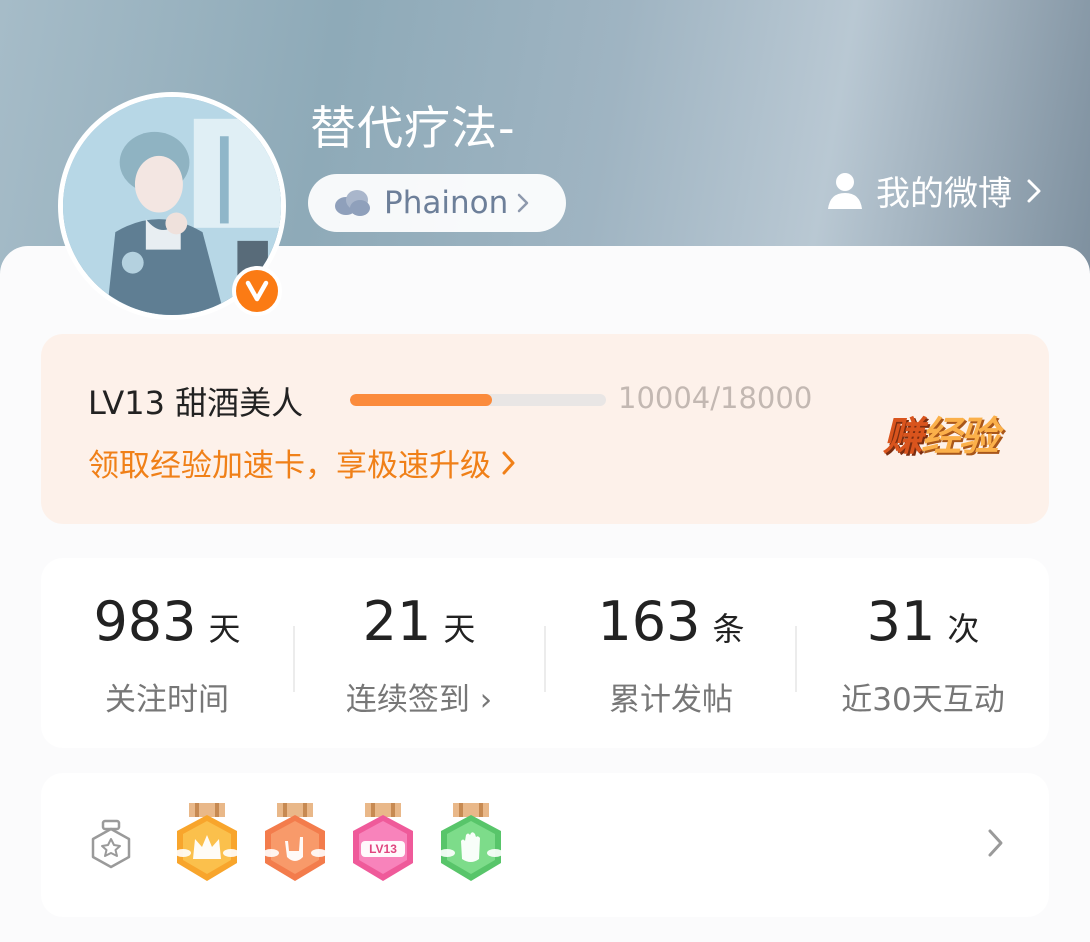  Describe the element at coordinates (545, 845) in the screenshot. I see `badge-card: LV13` at that location.